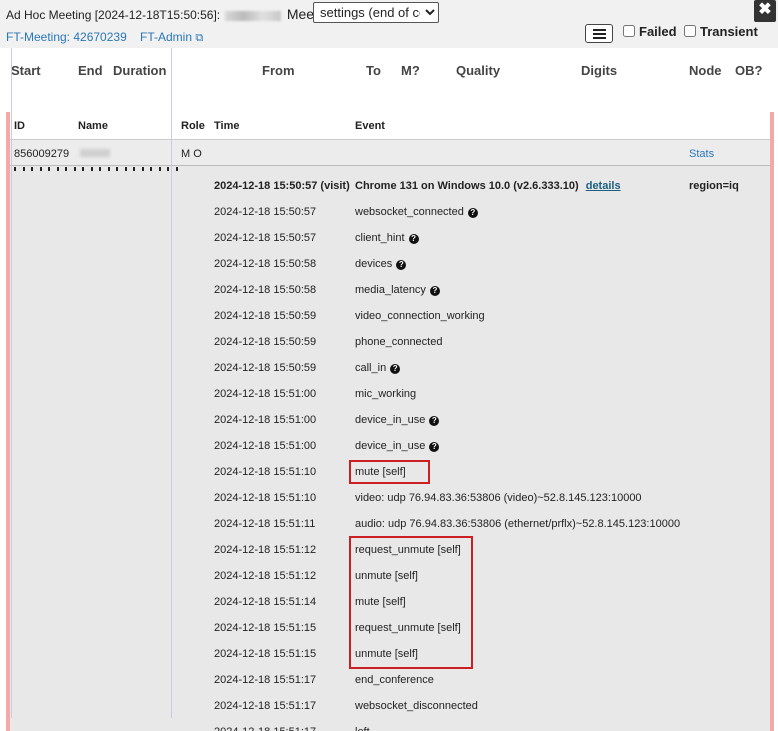  I want to click on ft-admin-label: FT-Admin, so click(166, 37).